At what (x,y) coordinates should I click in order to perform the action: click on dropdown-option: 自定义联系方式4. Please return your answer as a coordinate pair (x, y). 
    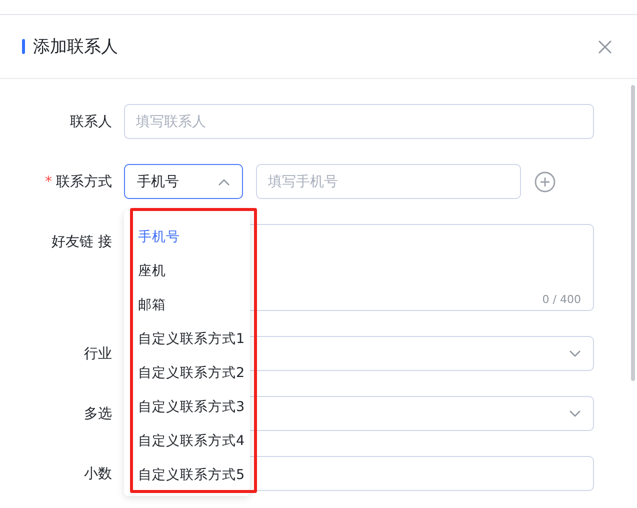
    Looking at the image, I should click on (187, 441).